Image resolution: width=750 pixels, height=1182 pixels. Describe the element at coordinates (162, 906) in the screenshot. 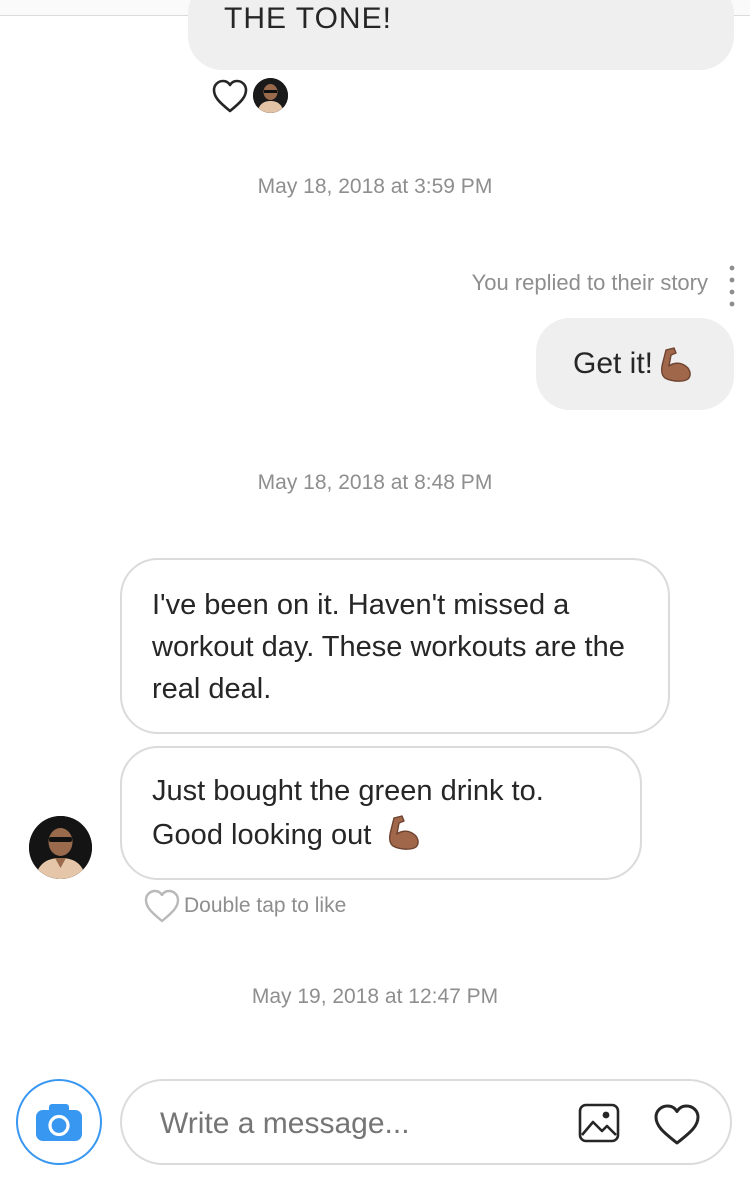

I see `like-heart-icon` at that location.